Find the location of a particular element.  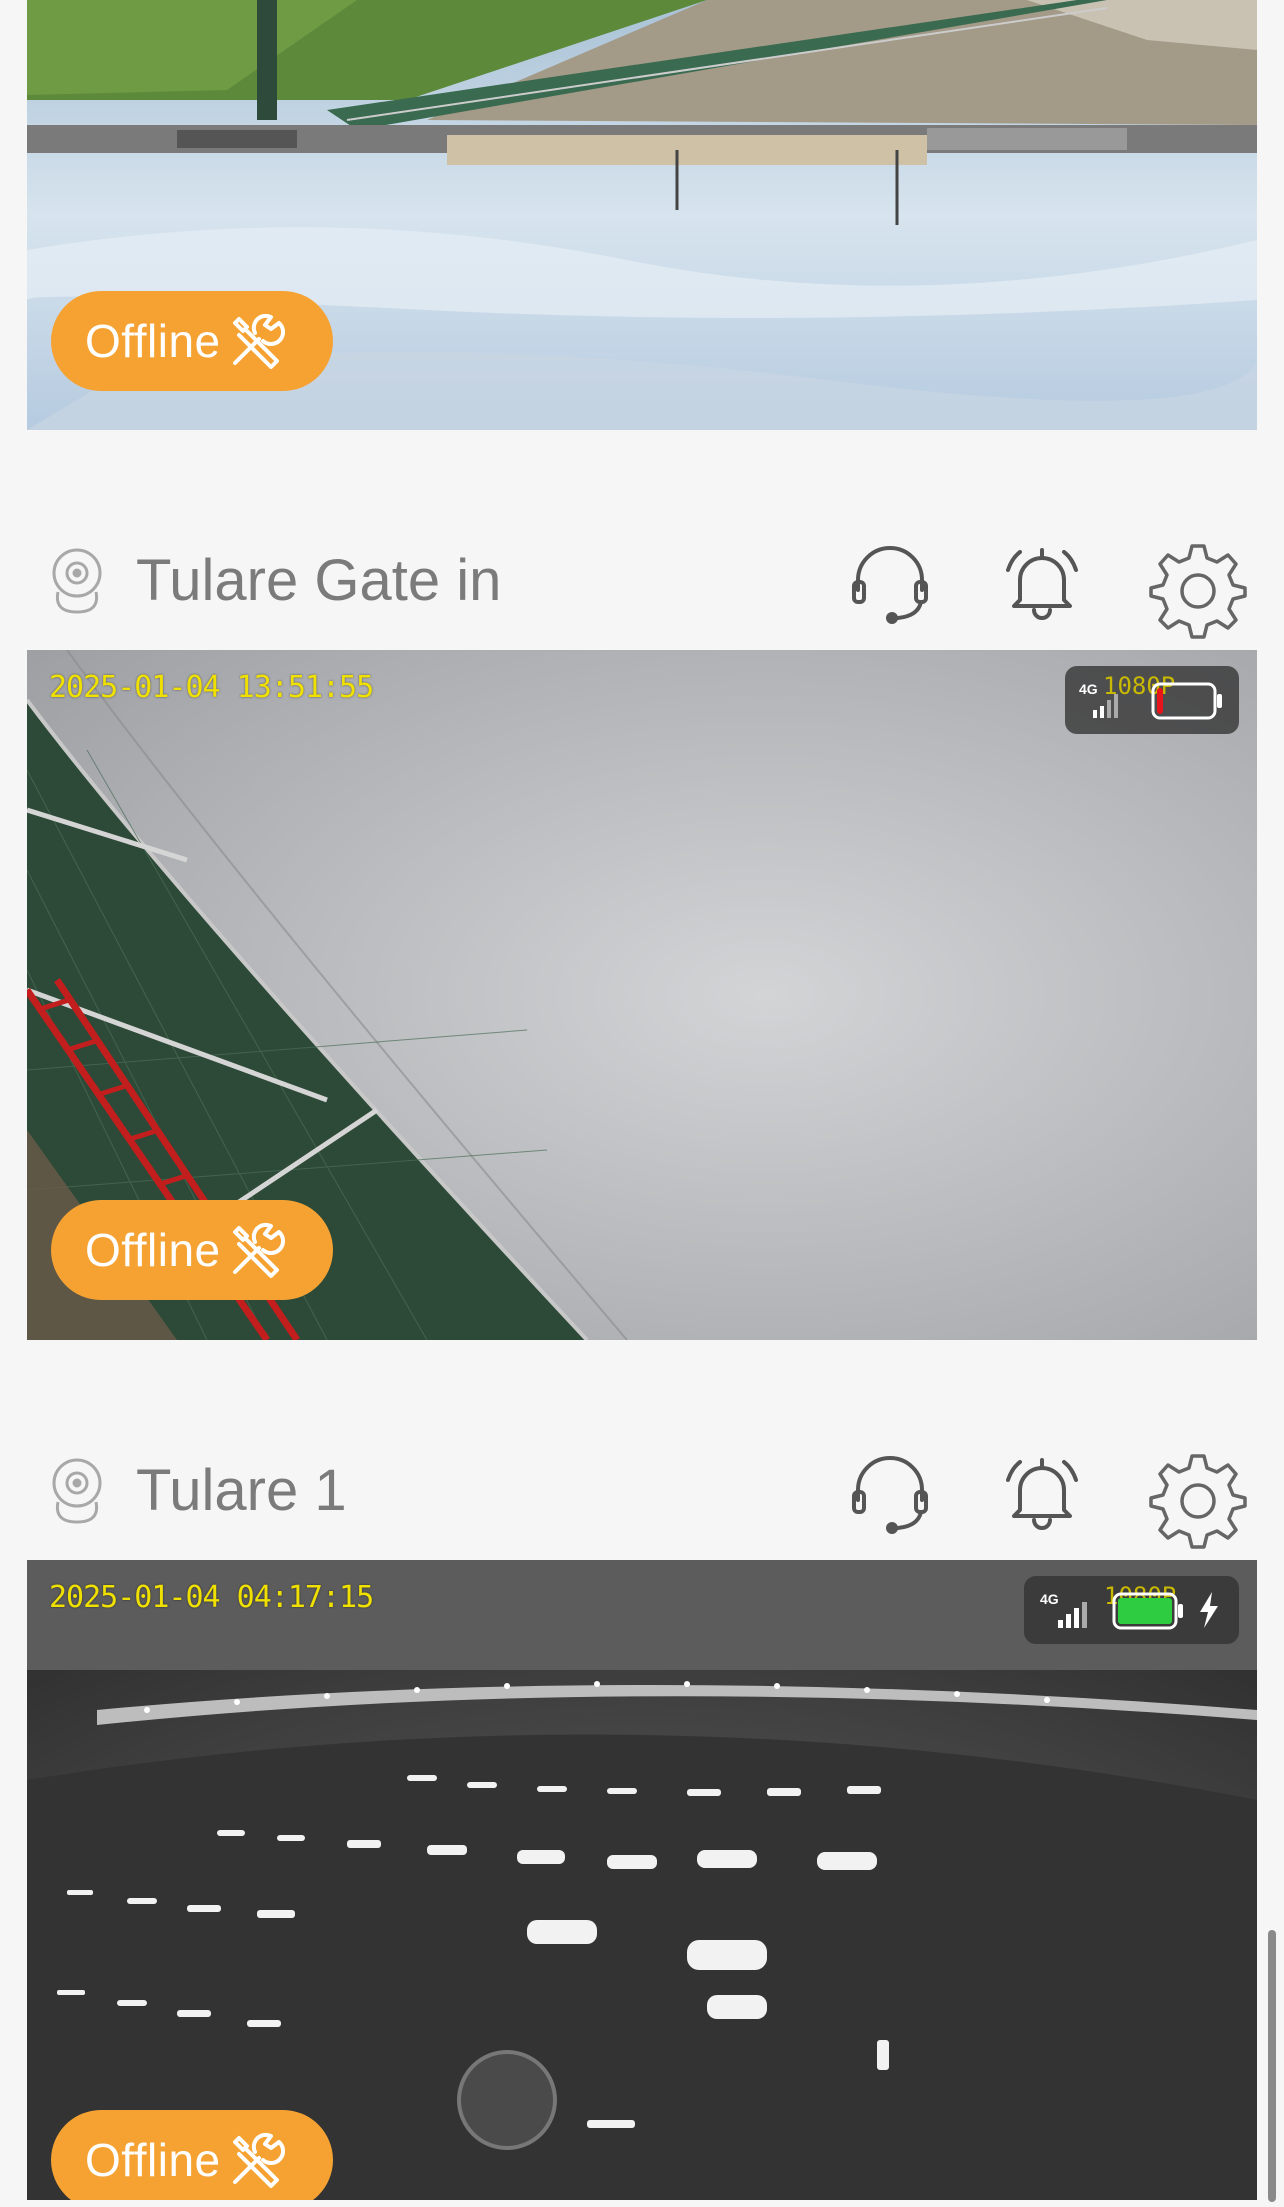

camera-name: Tulare Gate in is located at coordinates (319, 580).